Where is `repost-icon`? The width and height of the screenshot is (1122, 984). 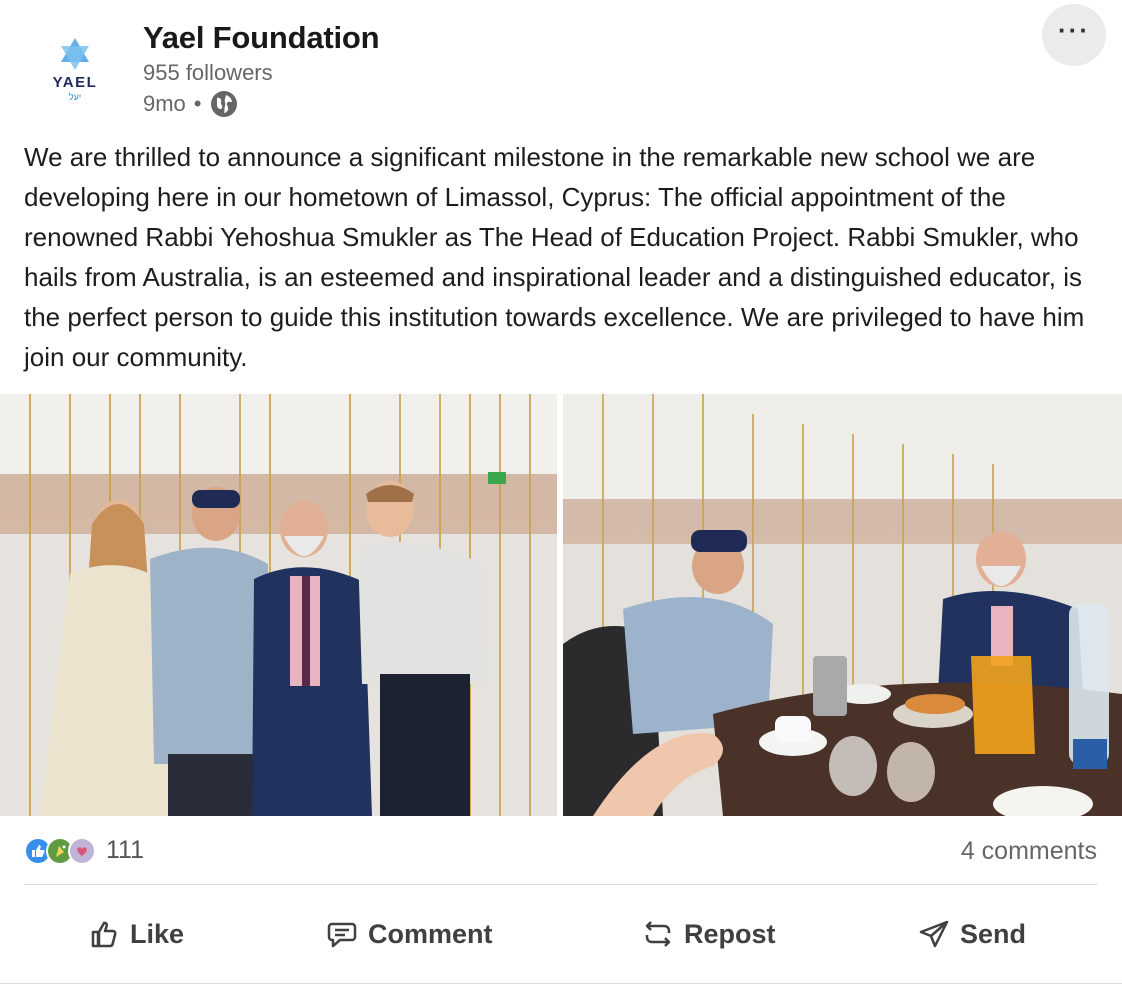
repost-icon is located at coordinates (658, 934).